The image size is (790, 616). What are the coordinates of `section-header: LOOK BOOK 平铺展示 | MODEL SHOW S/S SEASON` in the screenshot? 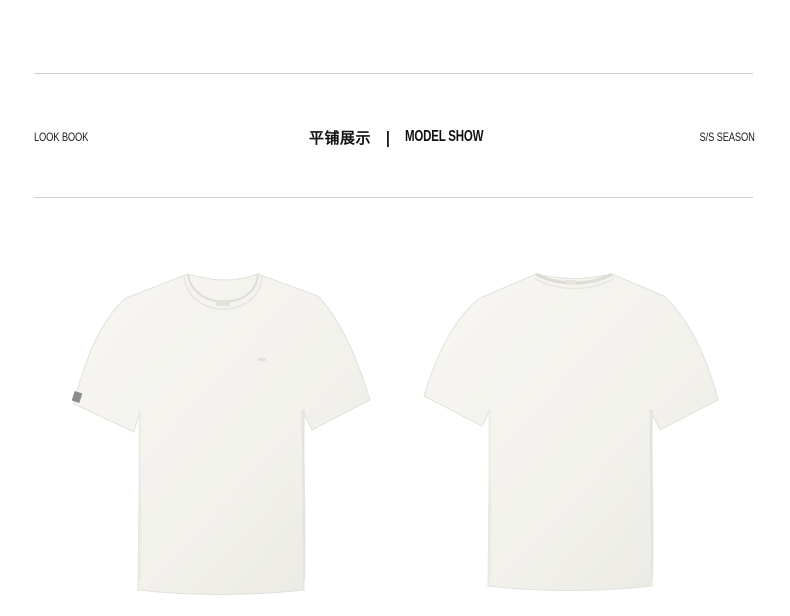 It's located at (395, 137).